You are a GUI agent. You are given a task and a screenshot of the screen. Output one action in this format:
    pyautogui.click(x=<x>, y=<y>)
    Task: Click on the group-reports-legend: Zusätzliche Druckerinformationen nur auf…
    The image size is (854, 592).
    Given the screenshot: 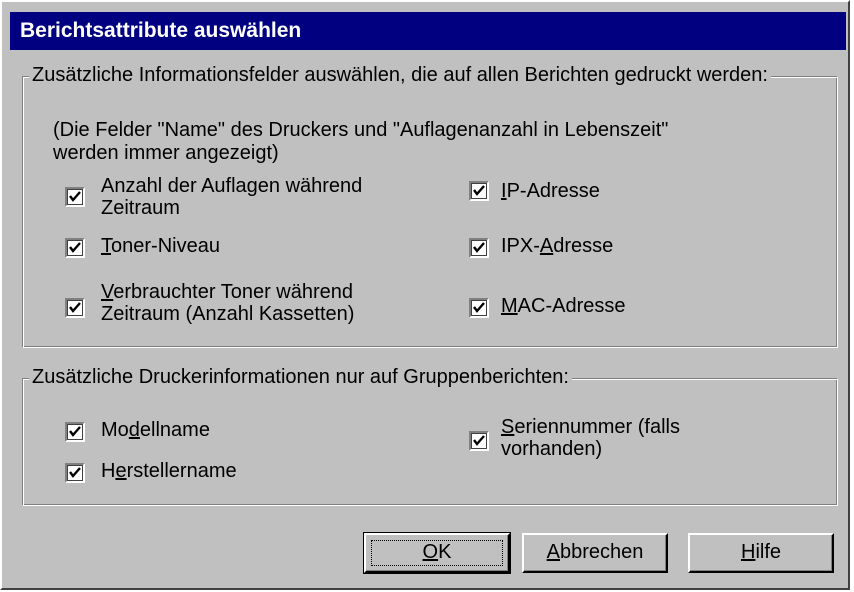 What is the action you would take?
    pyautogui.click(x=300, y=377)
    